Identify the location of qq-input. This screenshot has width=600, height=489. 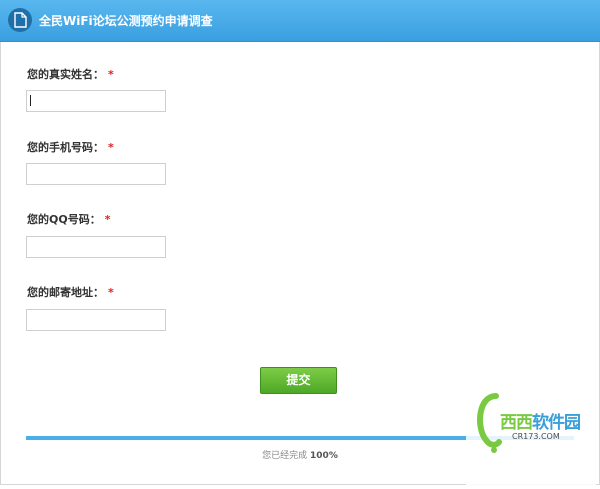
(96, 247).